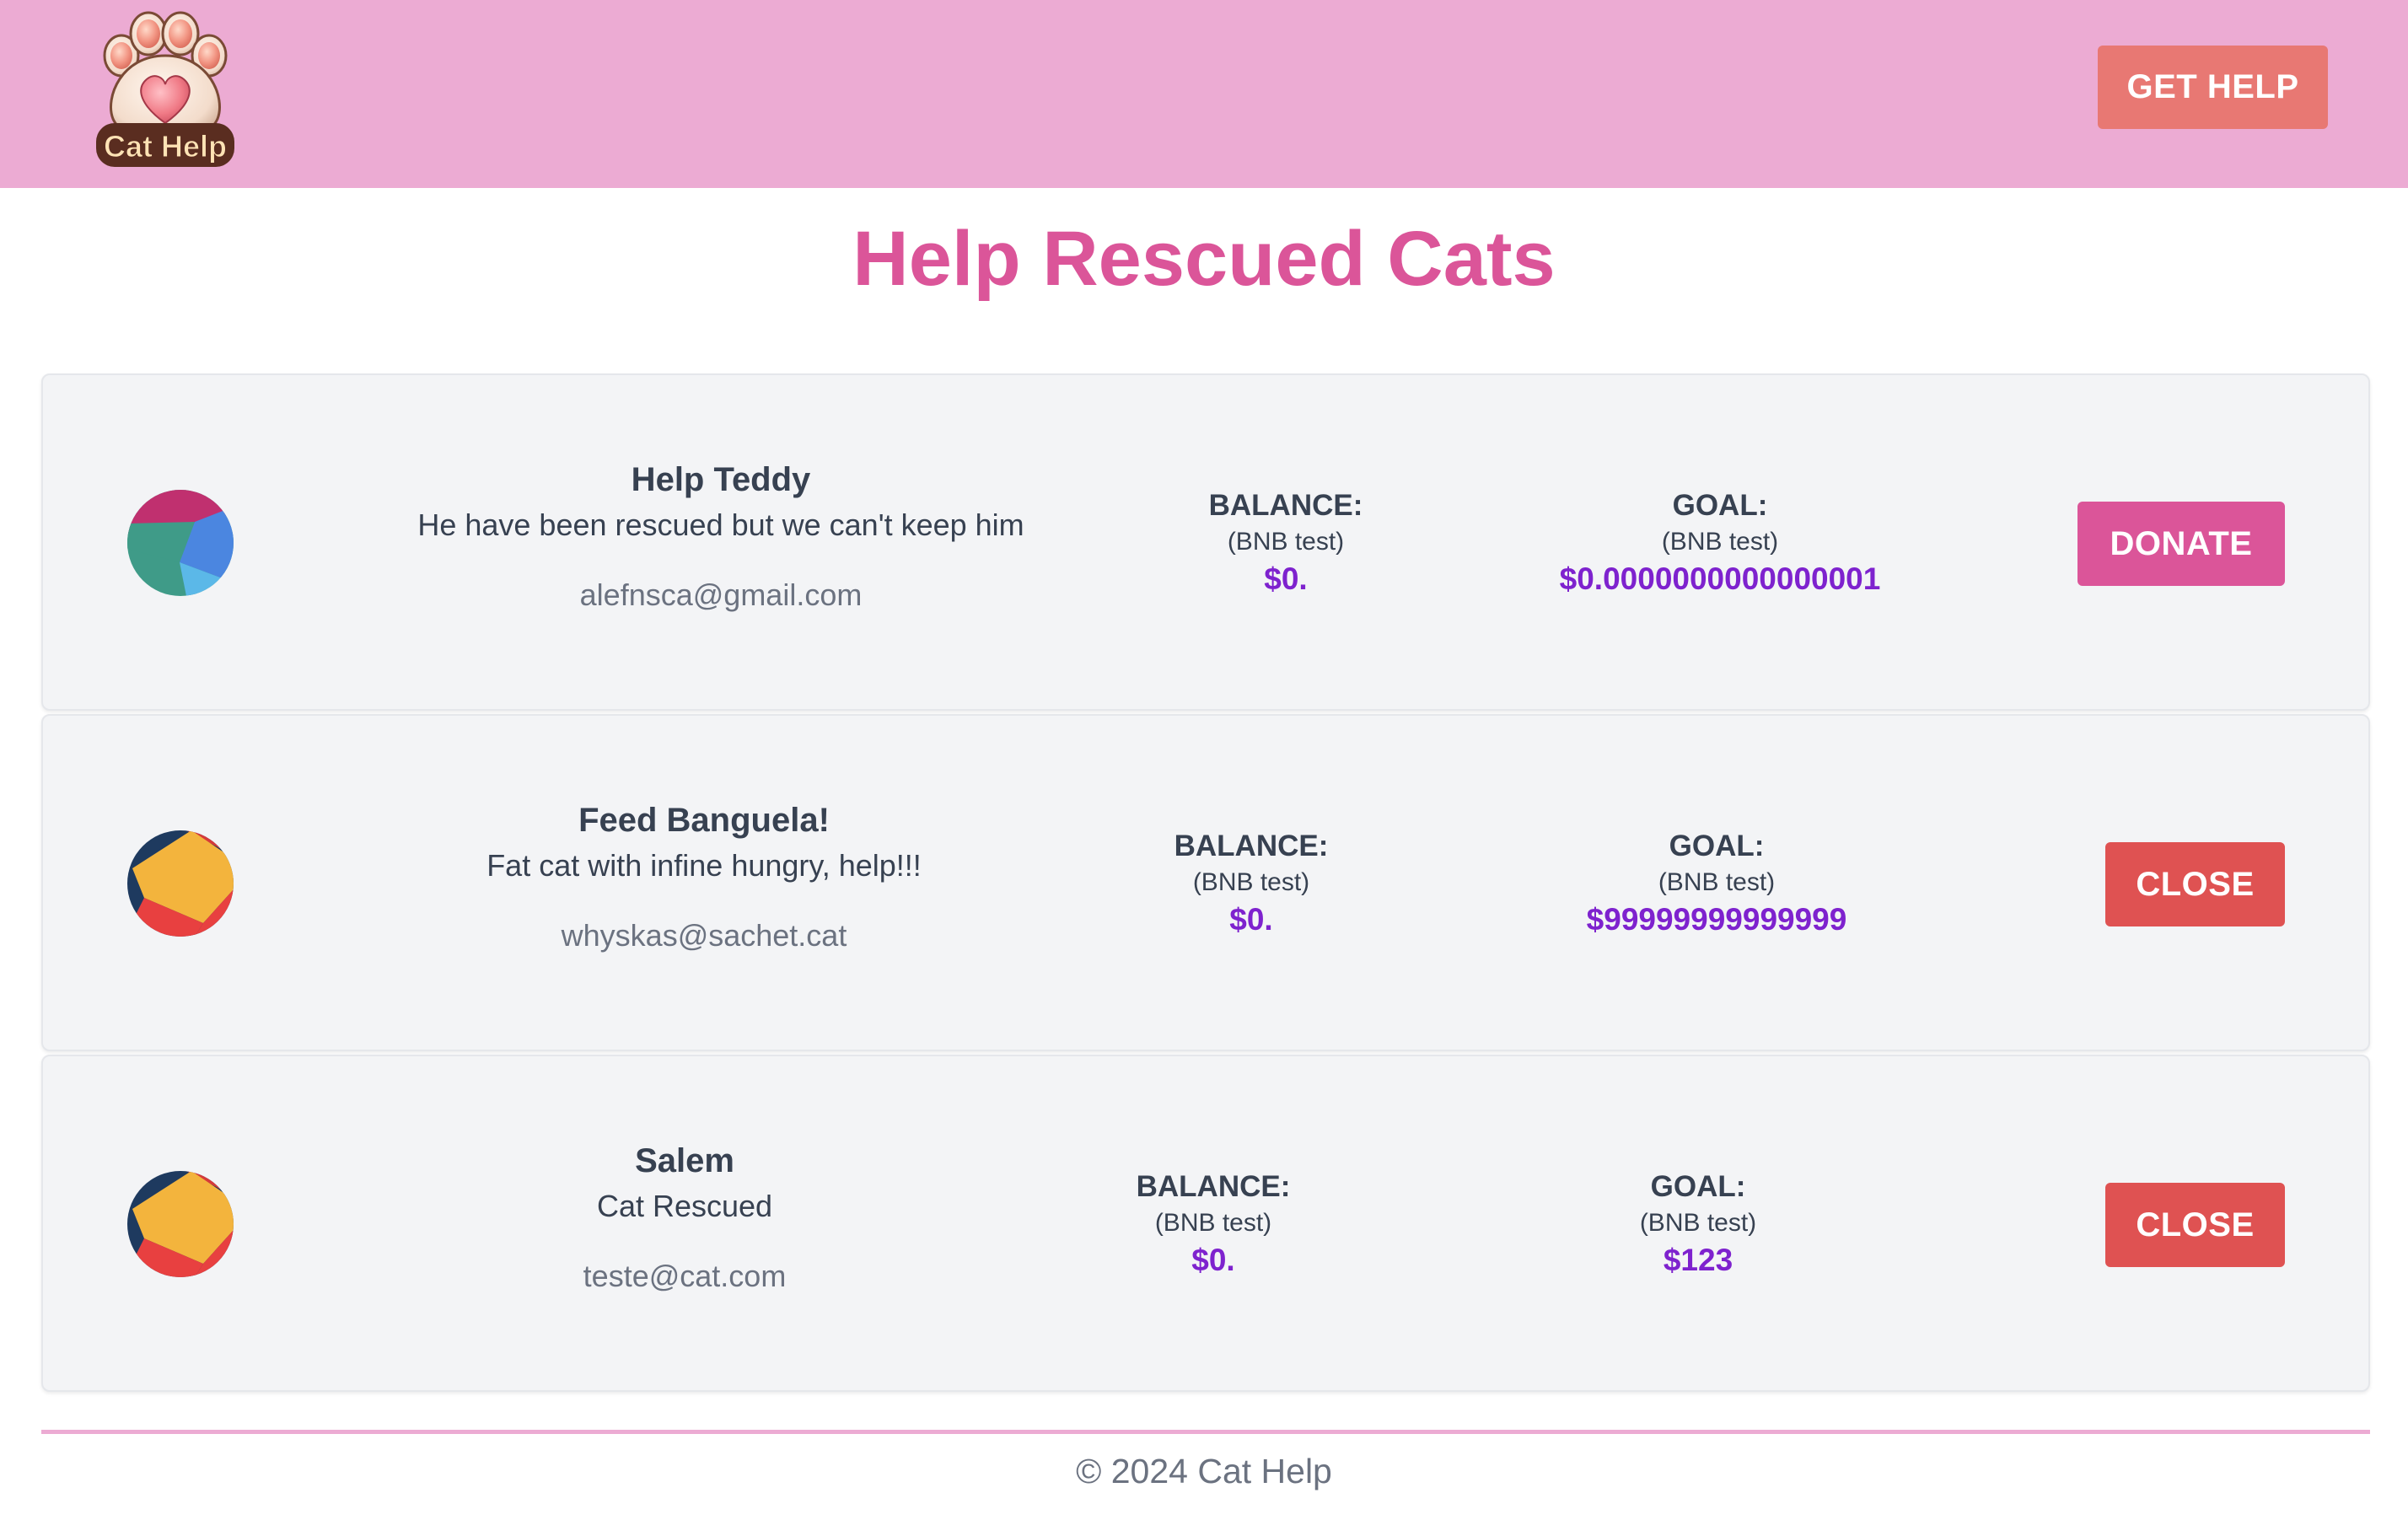 The width and height of the screenshot is (2408, 1536). I want to click on campaign-email: whyskas@sachet.cat, so click(704, 935).